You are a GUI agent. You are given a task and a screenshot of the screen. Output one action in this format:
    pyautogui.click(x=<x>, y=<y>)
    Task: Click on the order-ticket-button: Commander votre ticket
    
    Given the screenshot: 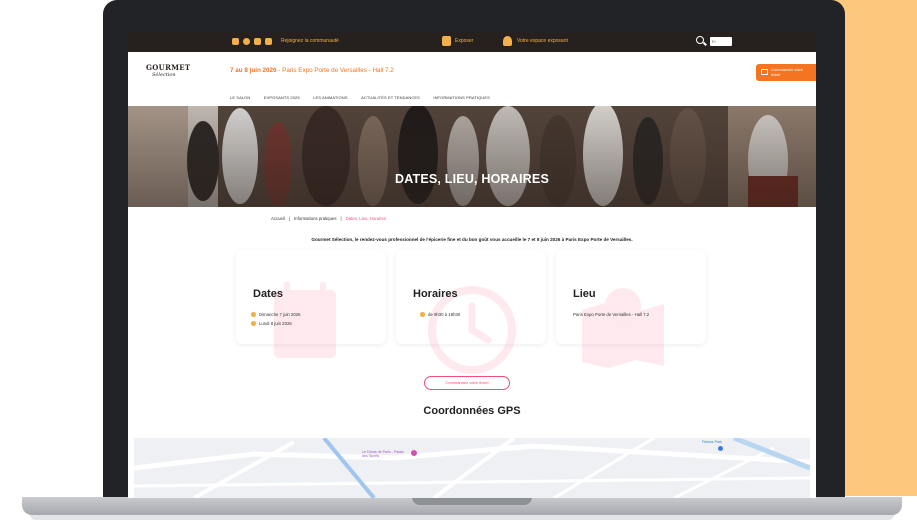 What is the action you would take?
    pyautogui.click(x=786, y=72)
    